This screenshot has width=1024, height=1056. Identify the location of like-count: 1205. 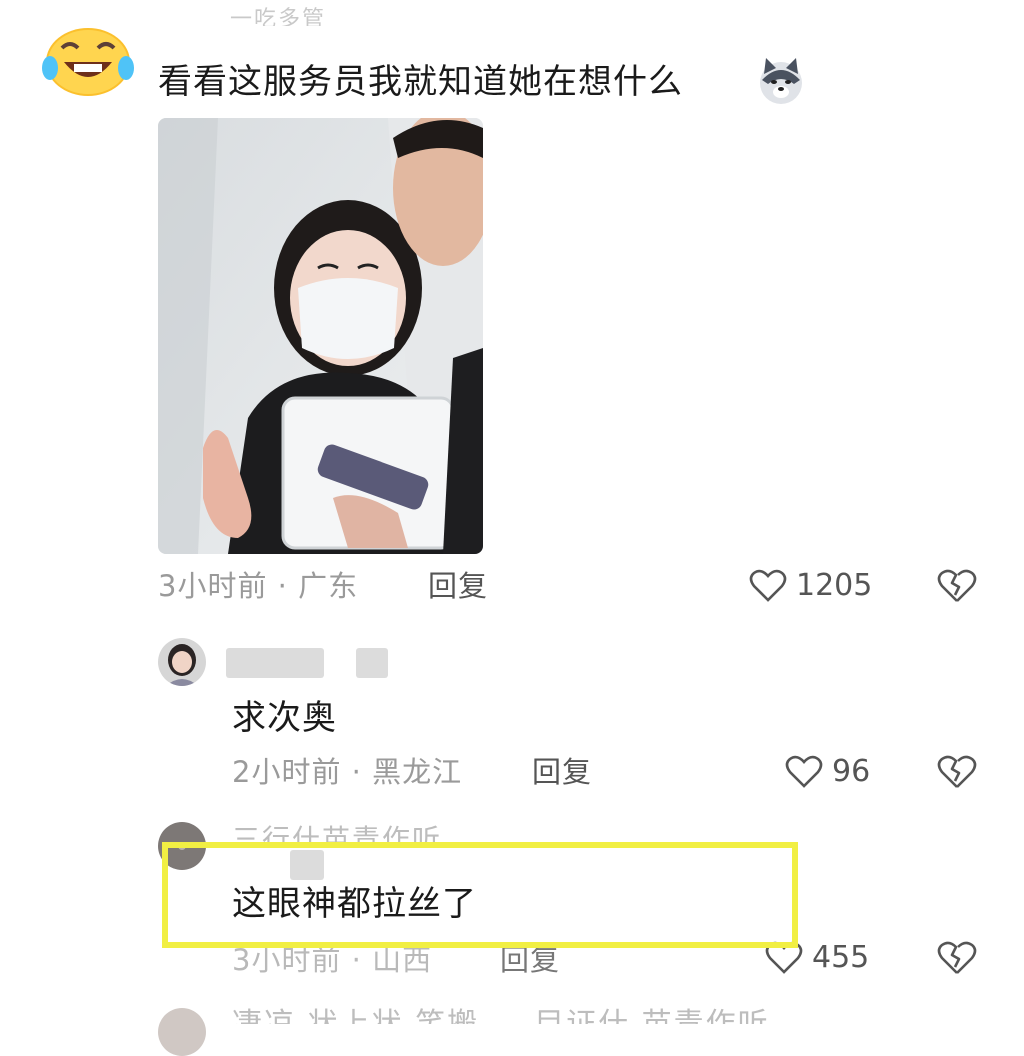
(834, 585).